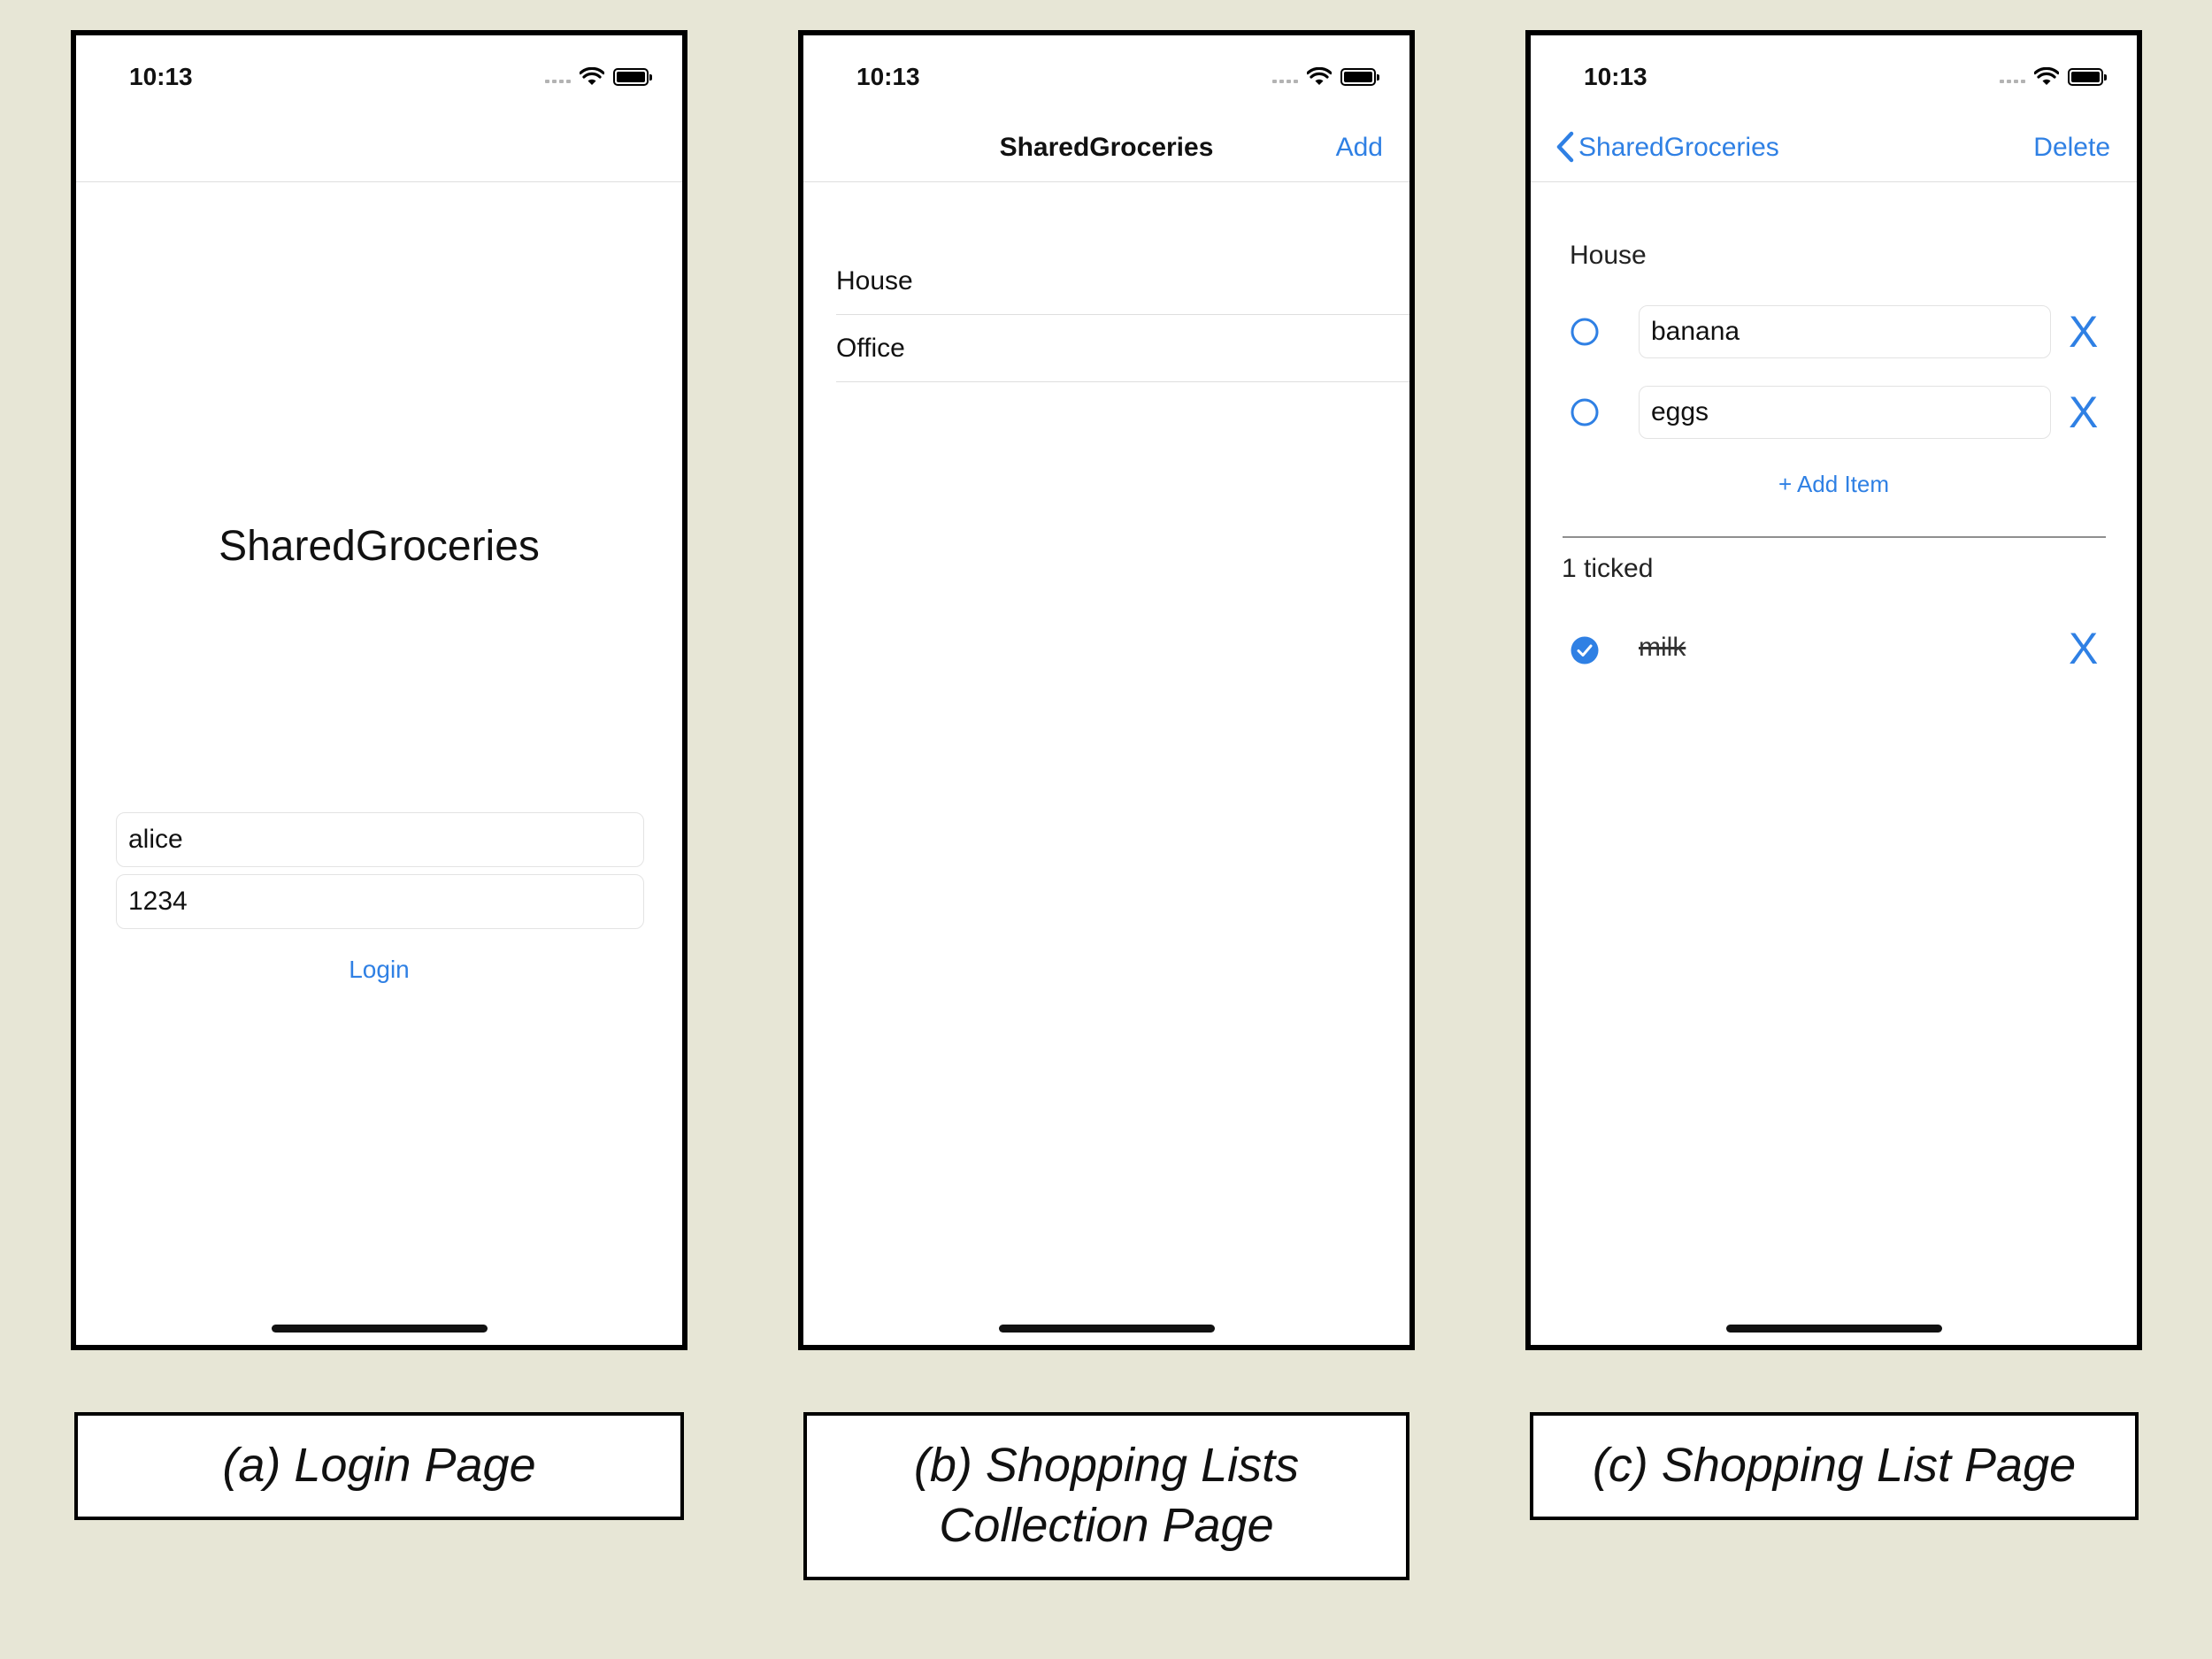 This screenshot has width=2212, height=1659. I want to click on divider, so click(1835, 537).